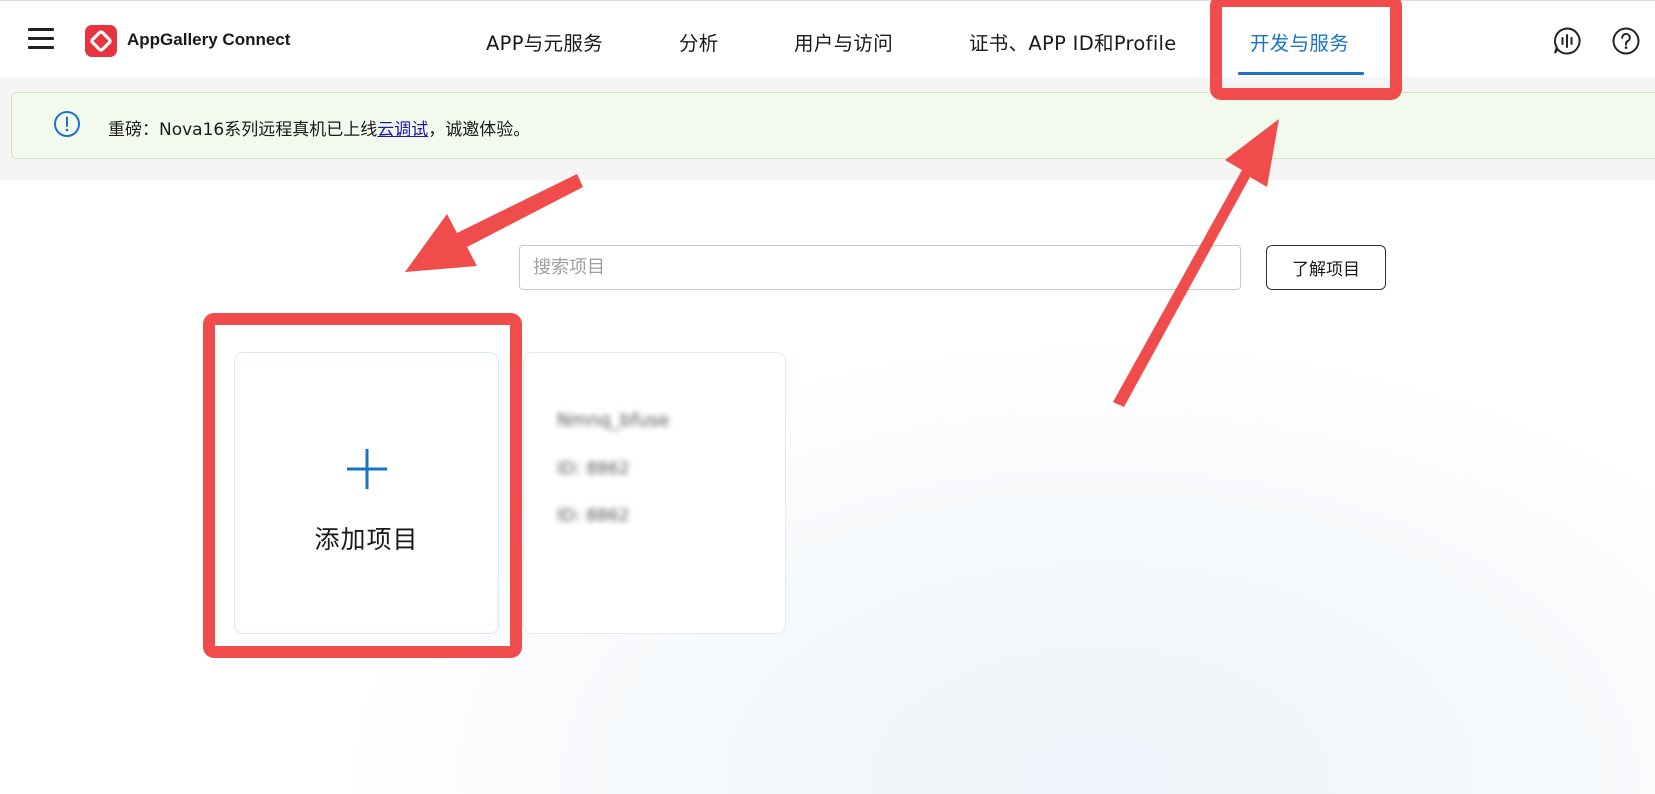 This screenshot has height=794, width=1655. Describe the element at coordinates (1326, 267) in the screenshot. I see `learn-project-button: 了解项目` at that location.